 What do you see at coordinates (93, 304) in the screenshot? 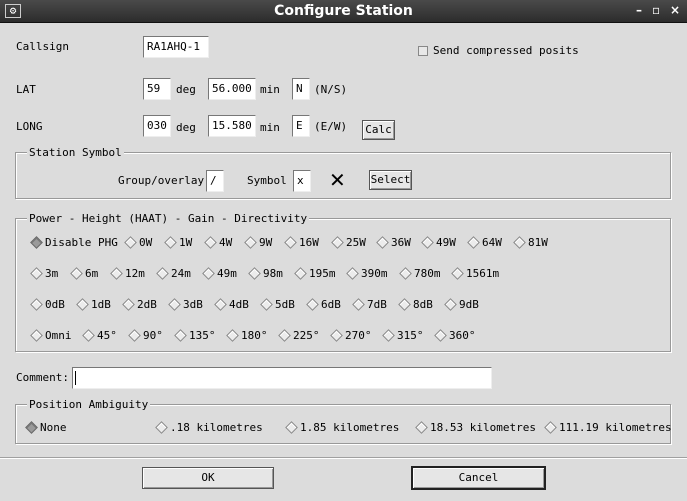
I see `phg-gain-radio: 1dB` at bounding box center [93, 304].